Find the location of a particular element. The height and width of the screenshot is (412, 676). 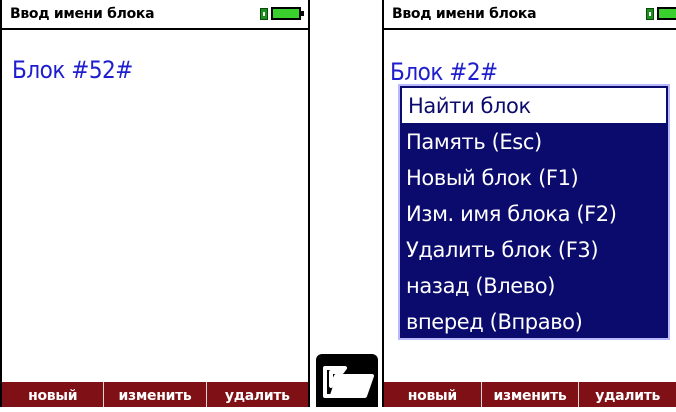

folder-open-icon is located at coordinates (348, 382).